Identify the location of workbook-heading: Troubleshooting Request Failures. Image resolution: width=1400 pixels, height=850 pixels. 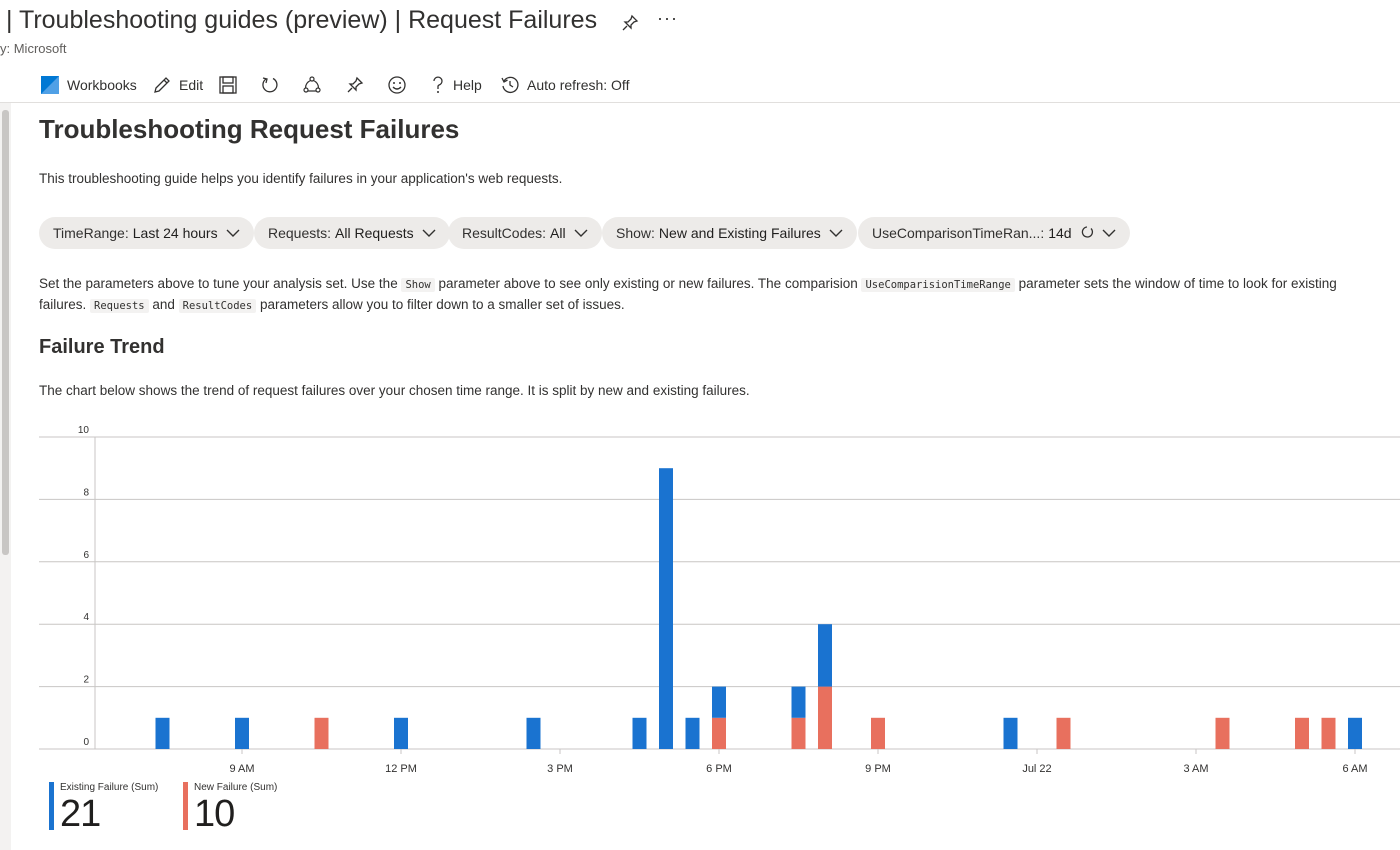
(249, 129).